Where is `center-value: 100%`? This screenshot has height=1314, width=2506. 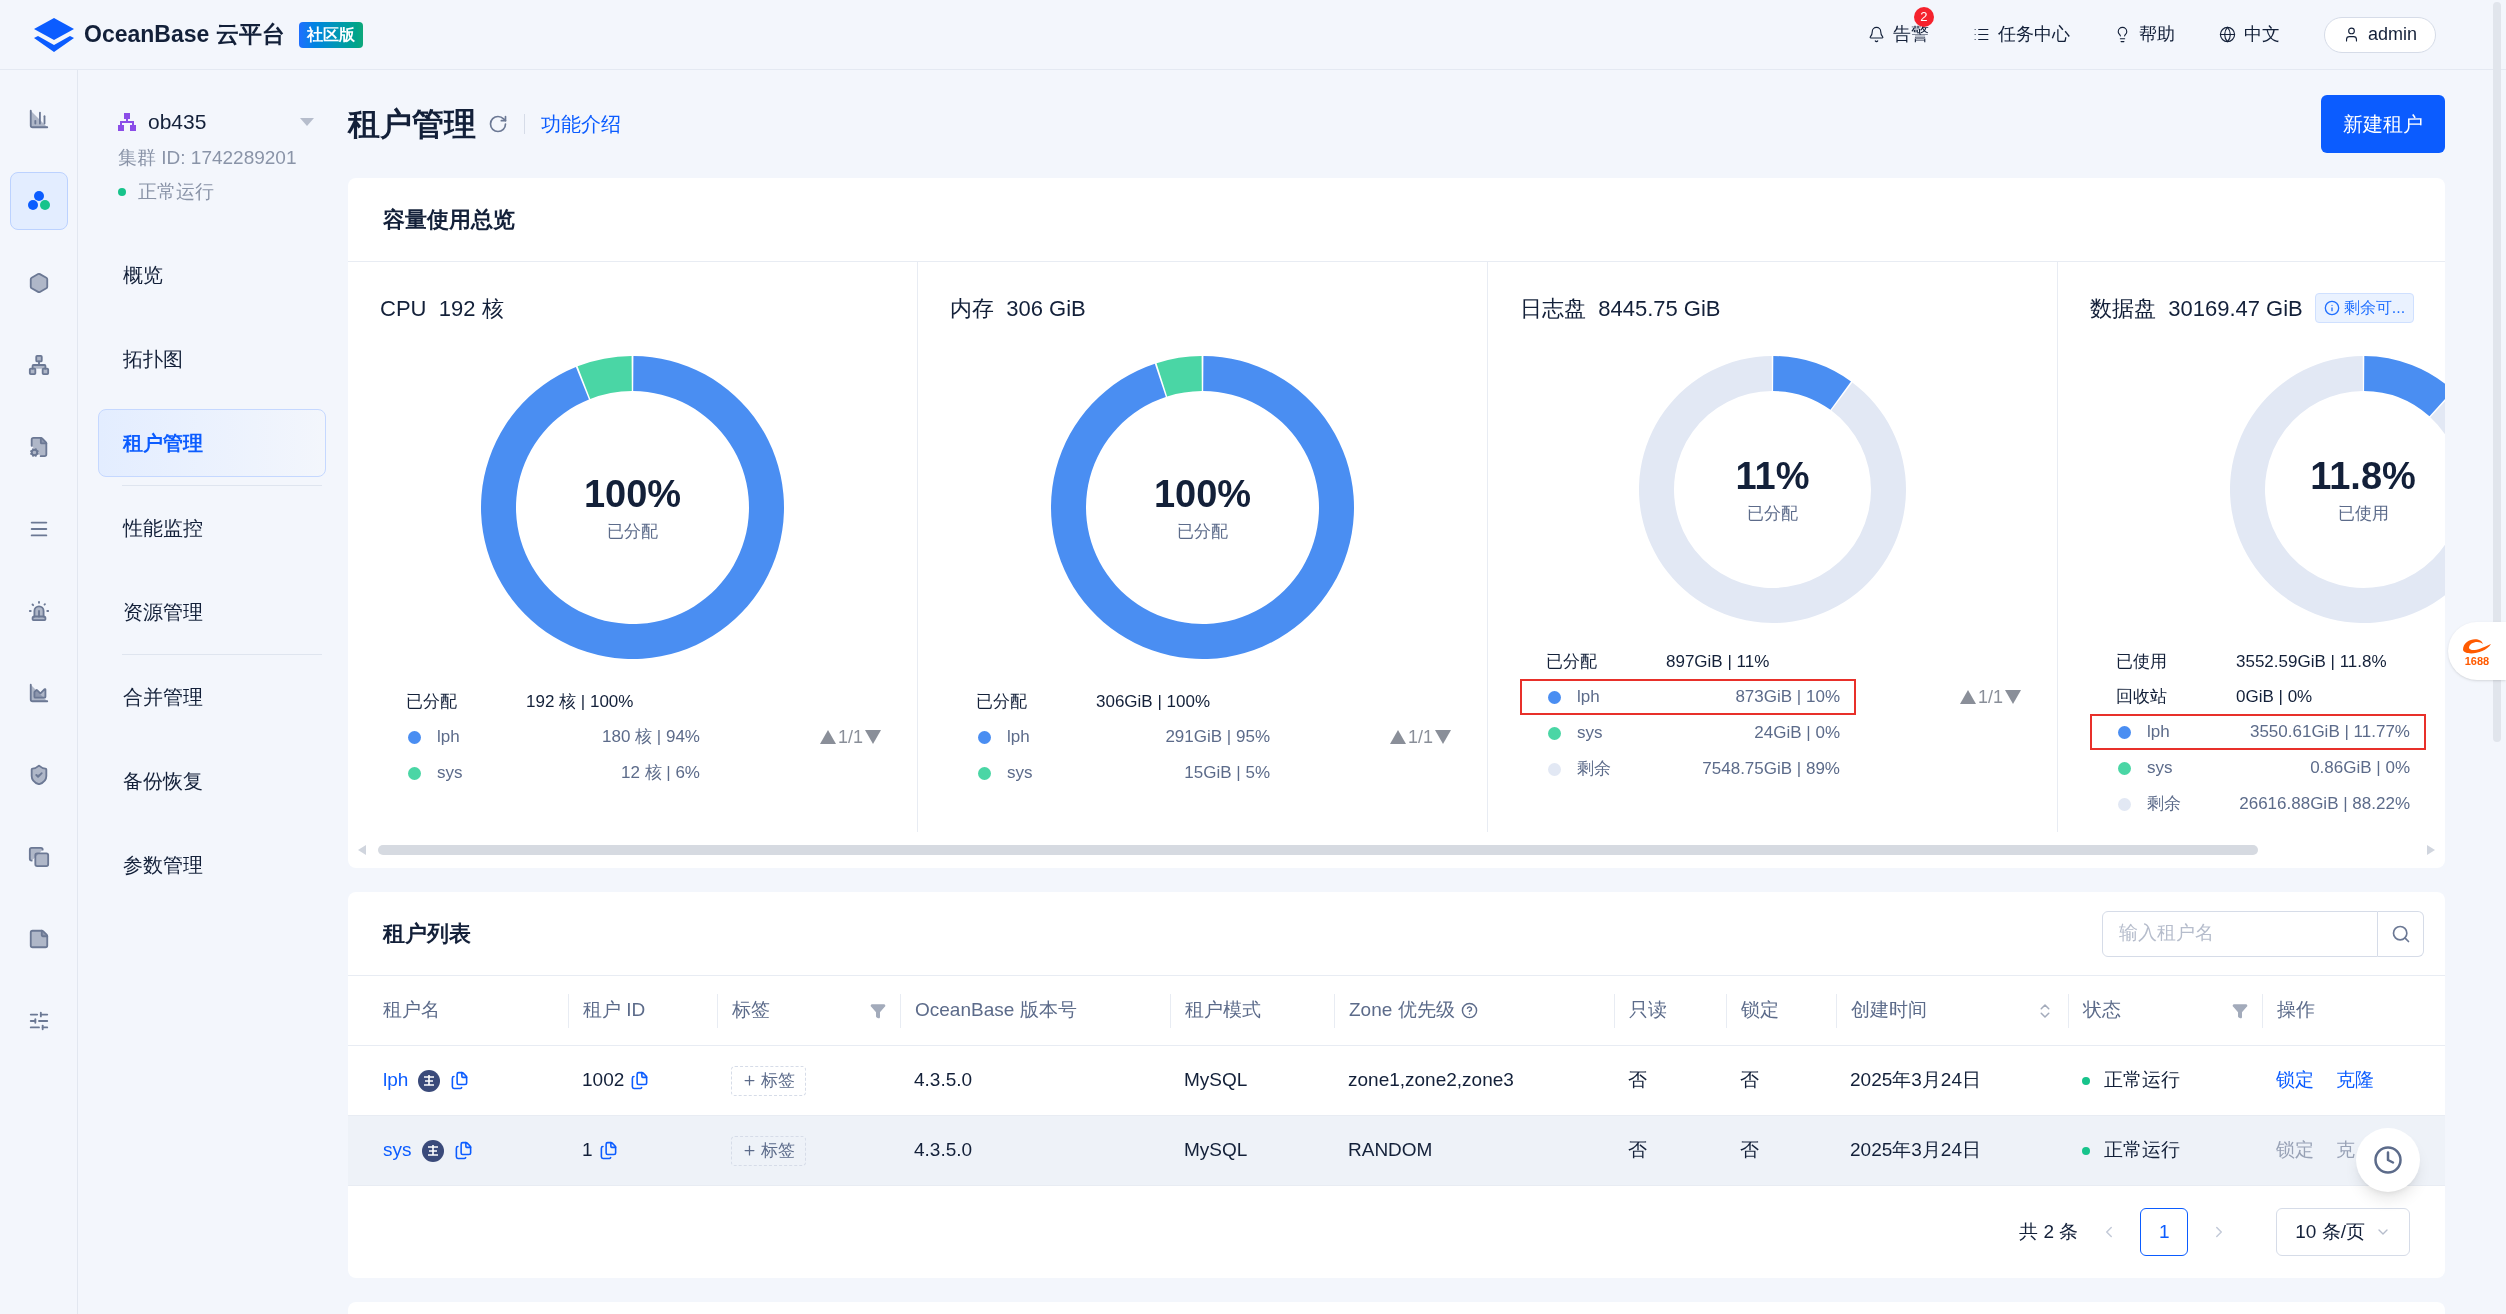
center-value: 100% is located at coordinates (1202, 494).